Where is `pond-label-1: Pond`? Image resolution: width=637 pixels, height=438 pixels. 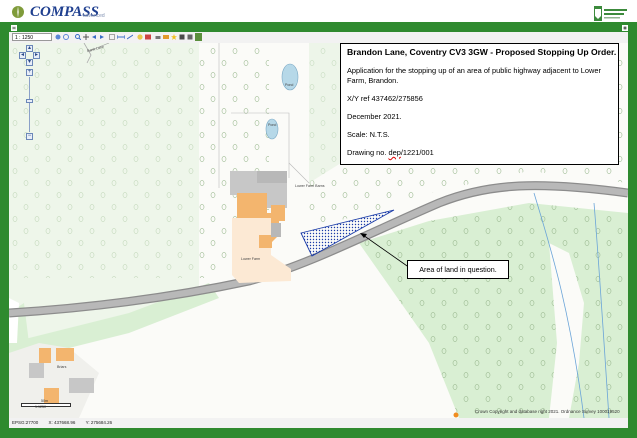
pond-label-1: Pond is located at coordinates (289, 85).